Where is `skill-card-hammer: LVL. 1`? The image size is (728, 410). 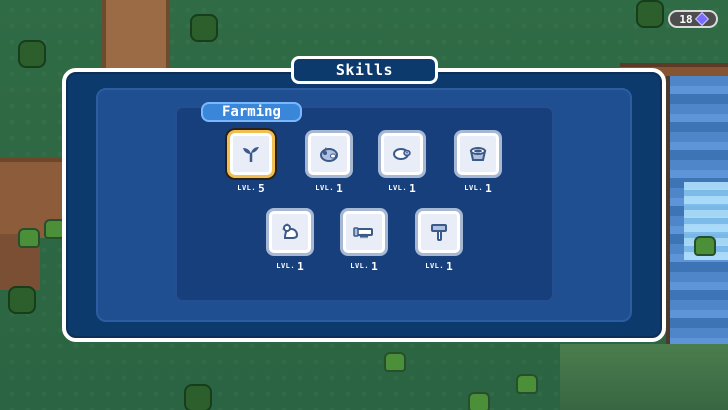 skill-card-hammer: LVL. 1 is located at coordinates (441, 244).